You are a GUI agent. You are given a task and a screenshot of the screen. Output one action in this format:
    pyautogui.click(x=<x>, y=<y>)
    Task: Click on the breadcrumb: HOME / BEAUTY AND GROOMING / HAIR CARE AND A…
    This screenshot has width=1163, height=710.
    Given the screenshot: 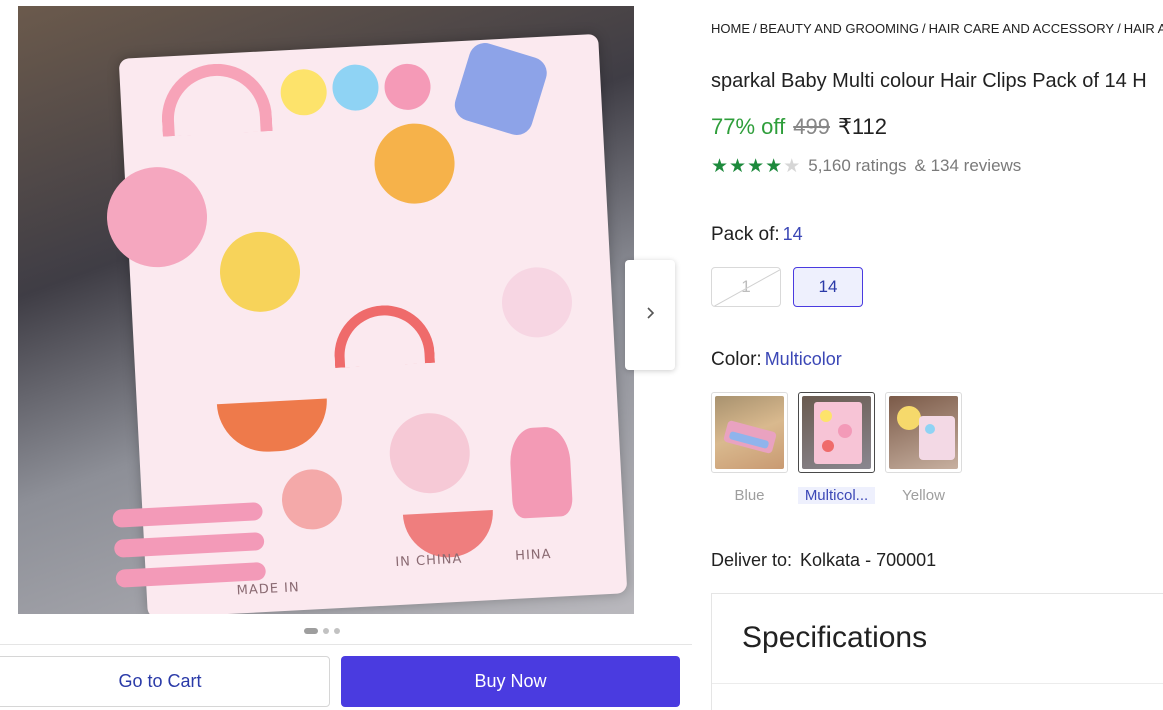 What is the action you would take?
    pyautogui.click(x=937, y=28)
    